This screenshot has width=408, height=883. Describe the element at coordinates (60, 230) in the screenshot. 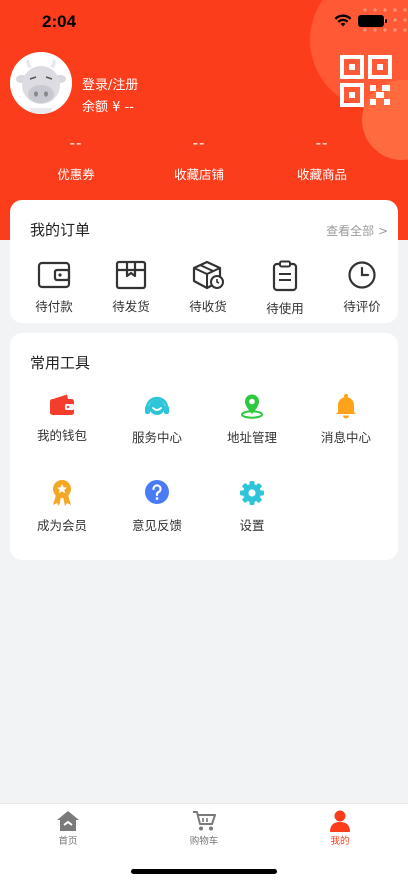

I see `orders-title: 我的订单` at that location.